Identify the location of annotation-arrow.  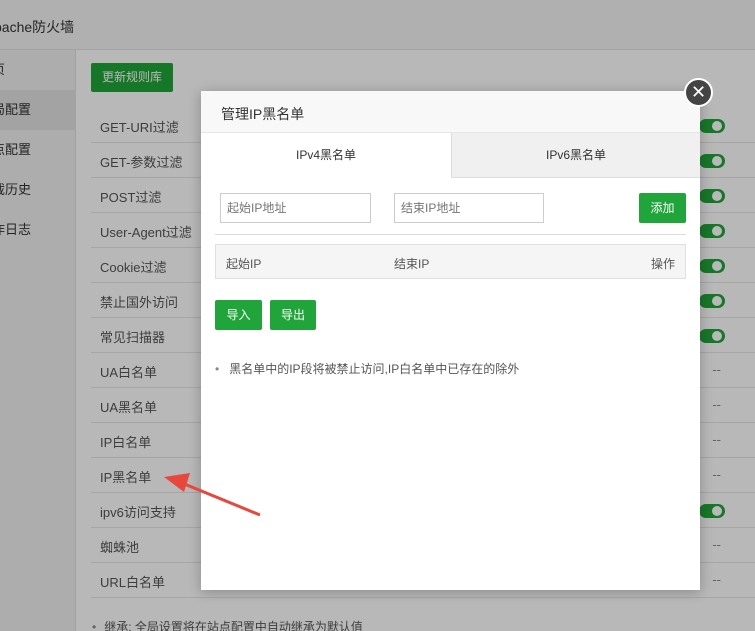
(212, 495).